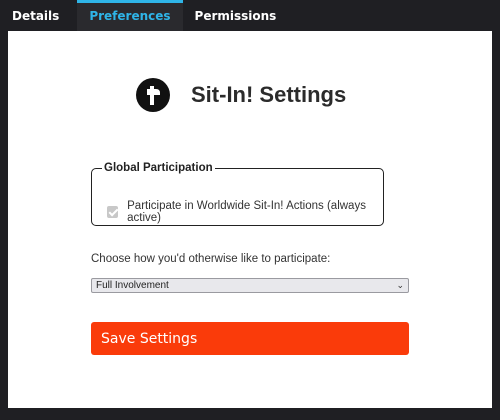 Image resolution: width=500 pixels, height=420 pixels. What do you see at coordinates (132, 285) in the screenshot?
I see `participation-select-value: Full Involvement` at bounding box center [132, 285].